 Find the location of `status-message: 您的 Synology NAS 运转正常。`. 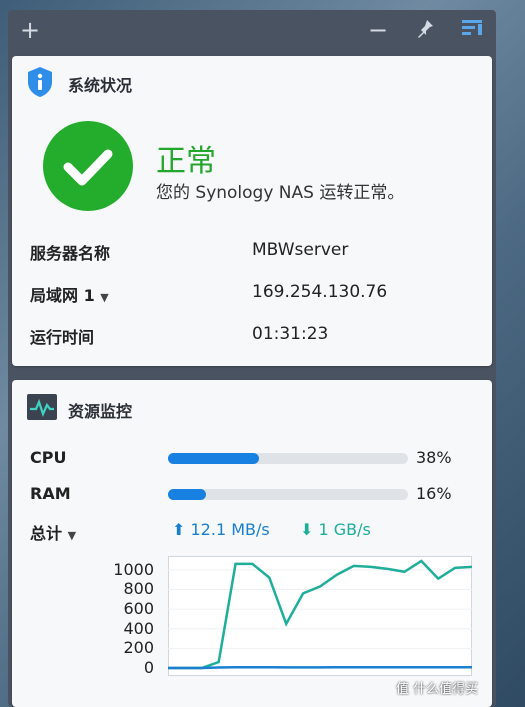

status-message: 您的 Synology NAS 运转正常。 is located at coordinates (280, 193).